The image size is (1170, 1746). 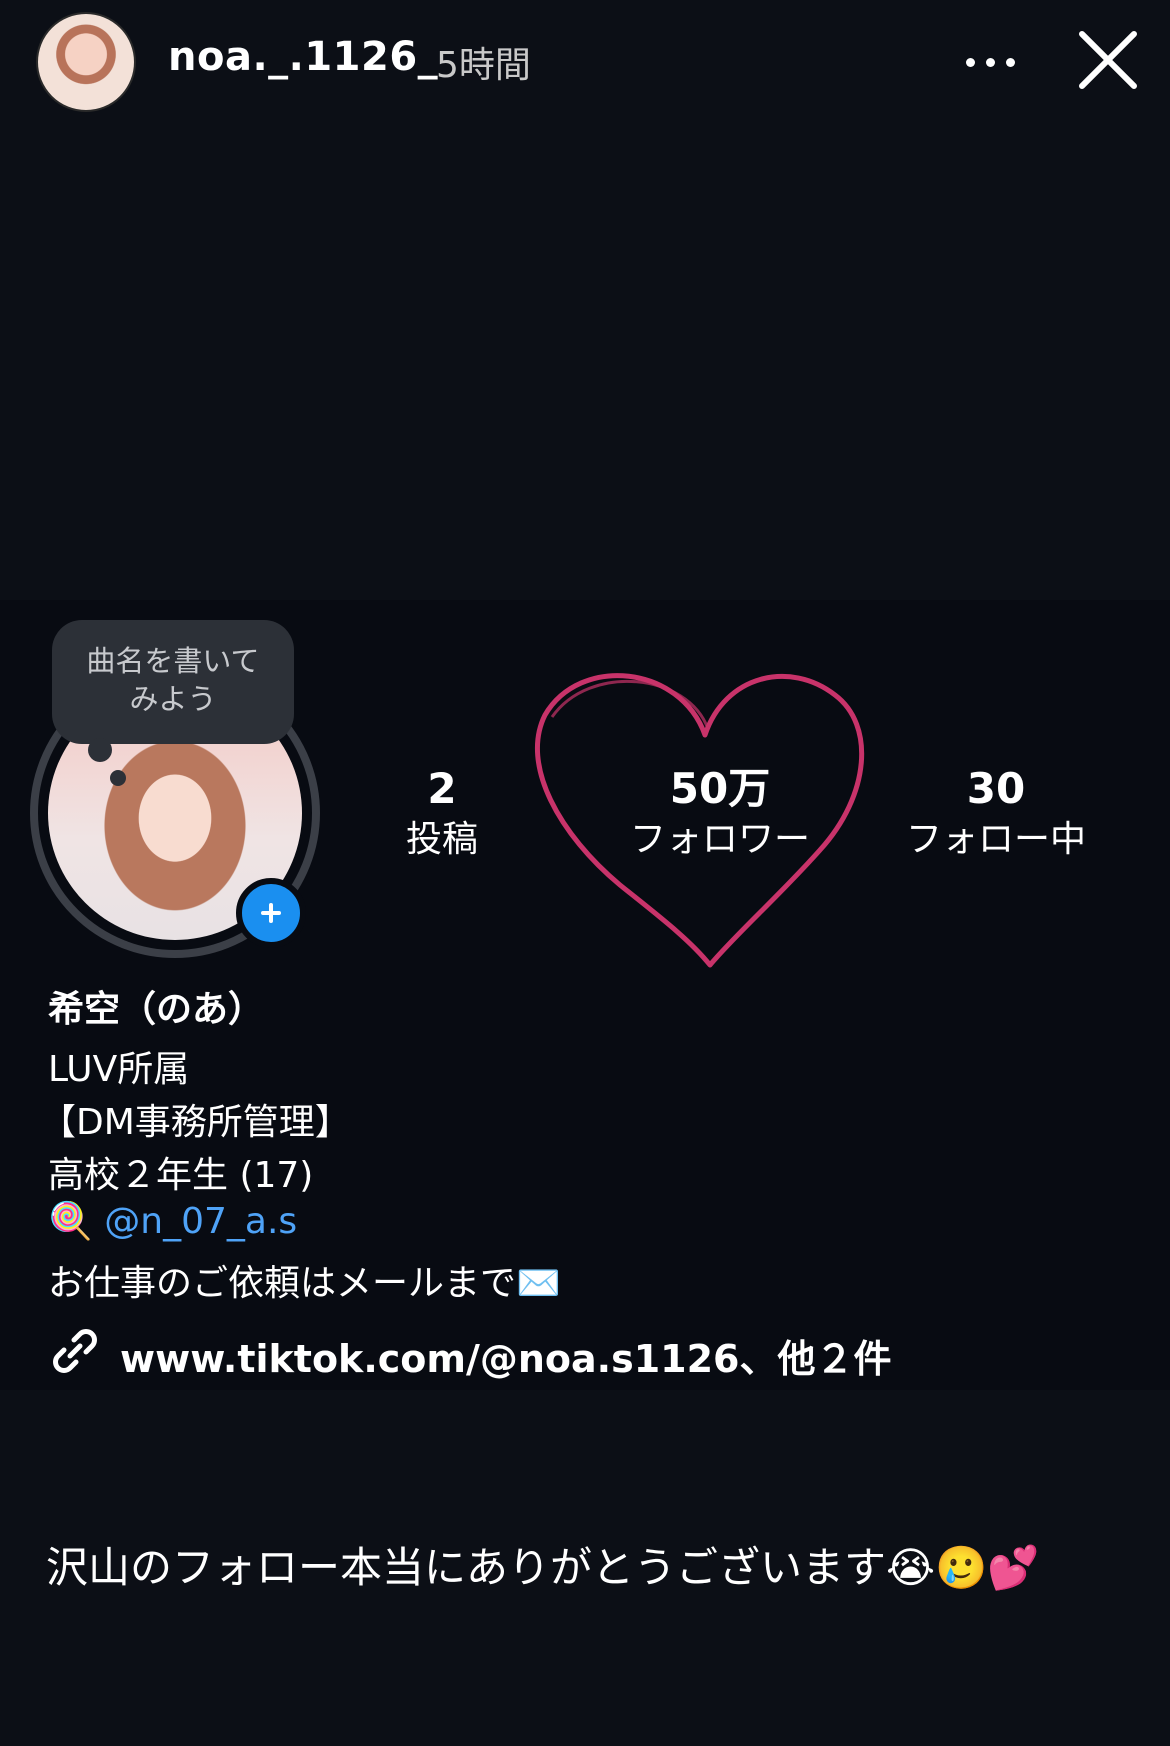 What do you see at coordinates (506, 1355) in the screenshot?
I see `profile-link: www.tiktok.com/@noa.s1126、他２件` at bounding box center [506, 1355].